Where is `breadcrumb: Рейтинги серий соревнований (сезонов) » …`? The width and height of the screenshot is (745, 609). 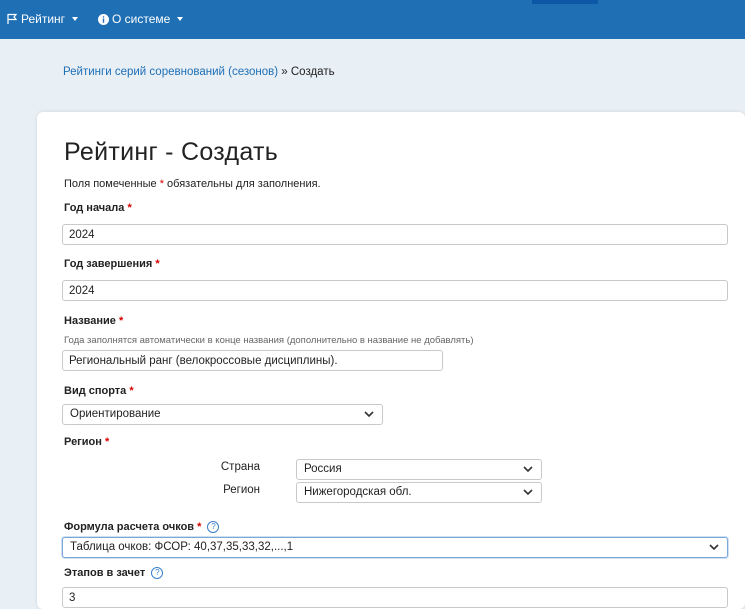 breadcrumb: Рейтинги серий соревнований (сезонов) » … is located at coordinates (199, 72).